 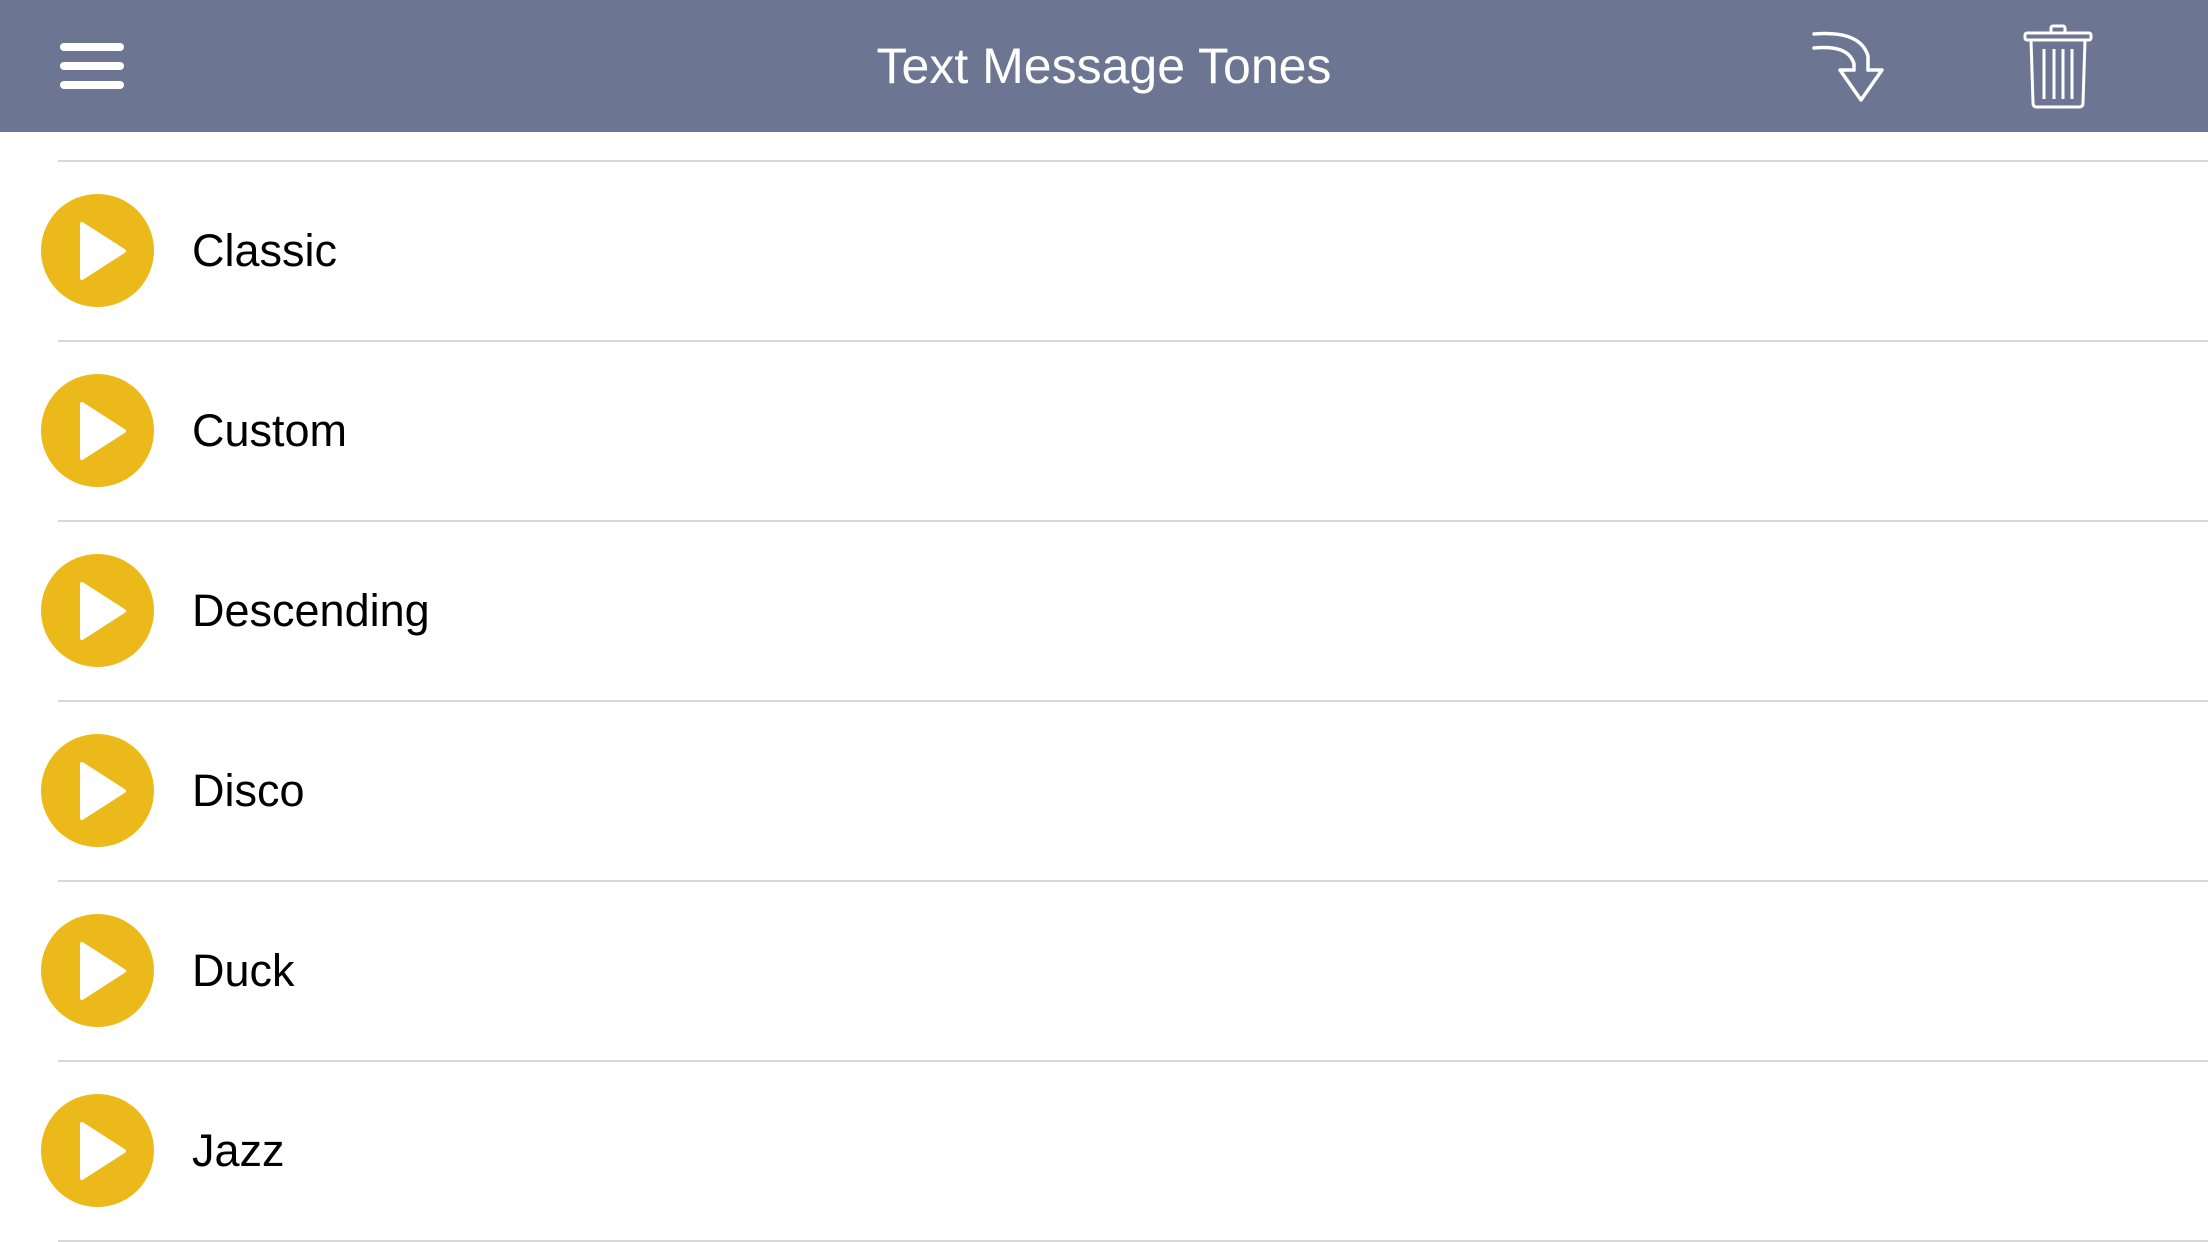 I want to click on navigation-bar: Text Message Tones, so click(x=1104, y=66).